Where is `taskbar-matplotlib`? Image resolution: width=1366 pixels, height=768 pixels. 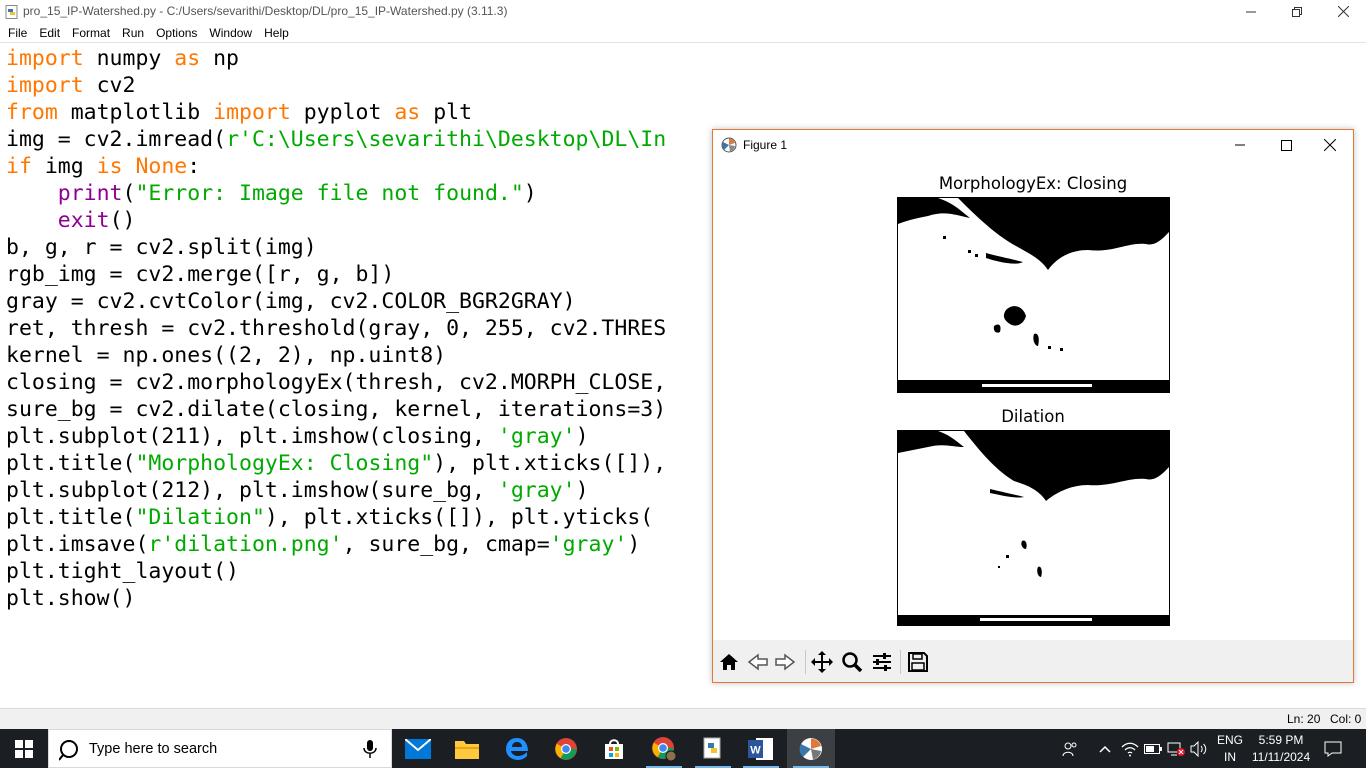 taskbar-matplotlib is located at coordinates (811, 748).